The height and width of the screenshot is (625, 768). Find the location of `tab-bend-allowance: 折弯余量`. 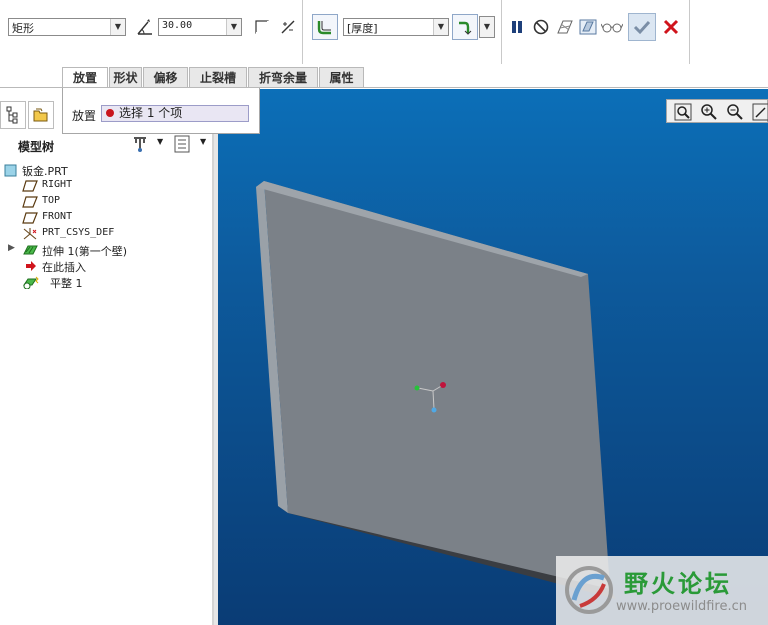

tab-bend-allowance: 折弯余量 is located at coordinates (283, 77).